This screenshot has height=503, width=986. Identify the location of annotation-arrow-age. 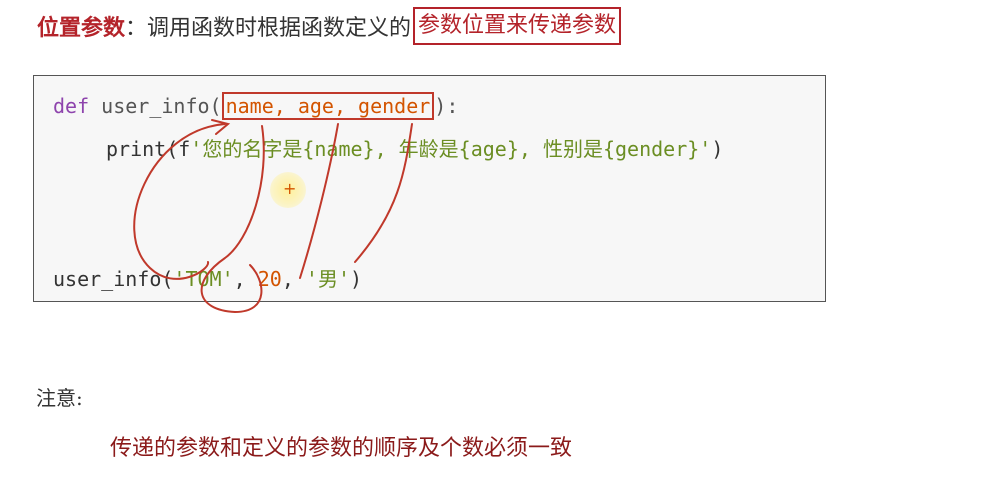
(319, 201).